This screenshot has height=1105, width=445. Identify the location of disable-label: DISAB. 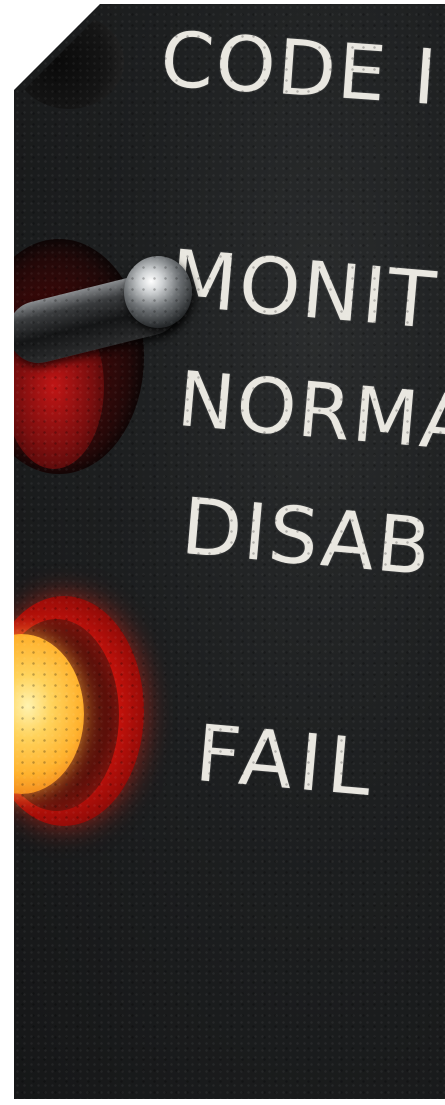
(307, 538).